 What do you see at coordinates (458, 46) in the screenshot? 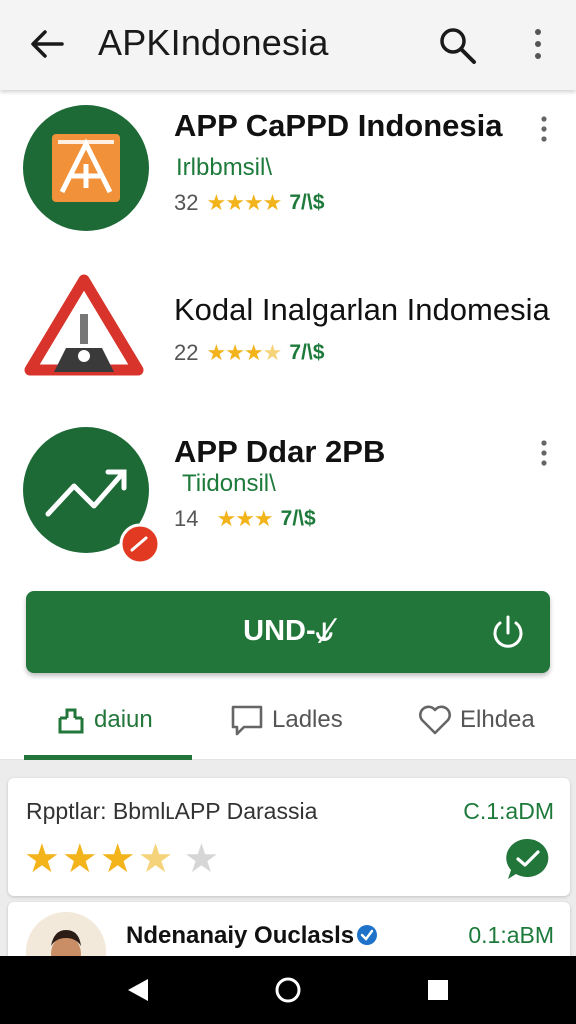
I see `search-icon` at bounding box center [458, 46].